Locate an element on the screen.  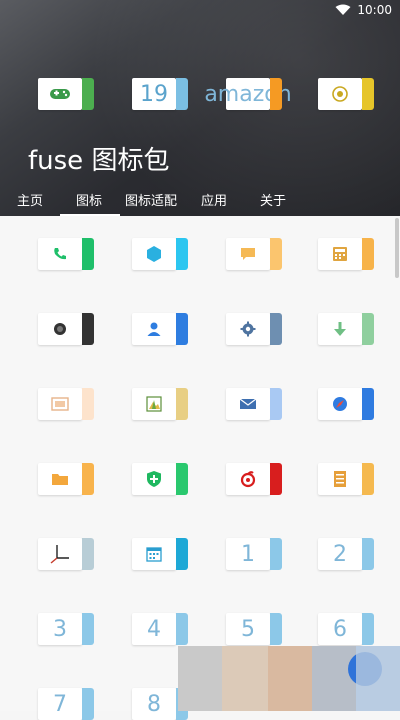
icon-card: 2 is located at coordinates (340, 554).